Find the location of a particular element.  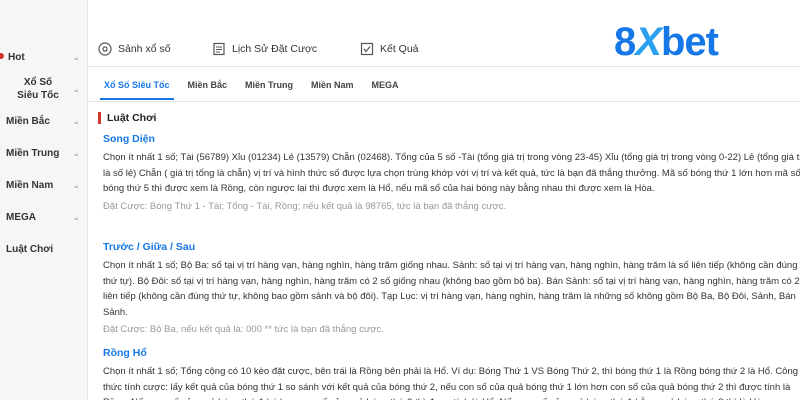

sidebar-item-label: Hot is located at coordinates (16, 57).